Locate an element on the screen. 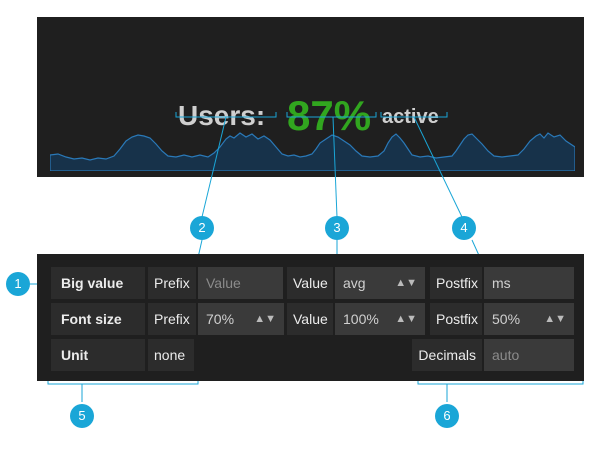 The image size is (610, 450). value-select-text: avg is located at coordinates (354, 283).